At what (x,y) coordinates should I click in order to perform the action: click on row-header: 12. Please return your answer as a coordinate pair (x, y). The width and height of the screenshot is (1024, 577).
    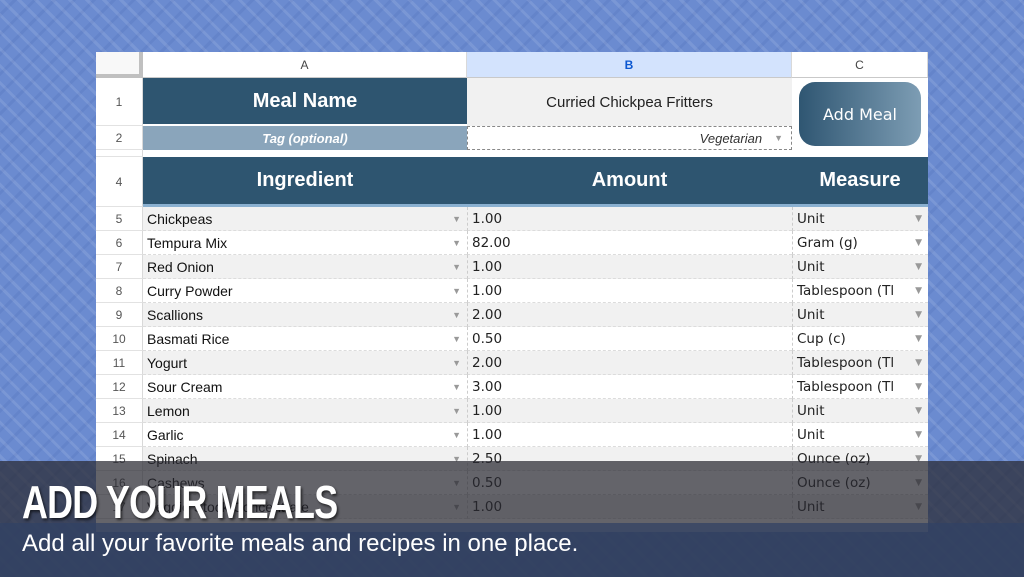
    Looking at the image, I should click on (119, 387).